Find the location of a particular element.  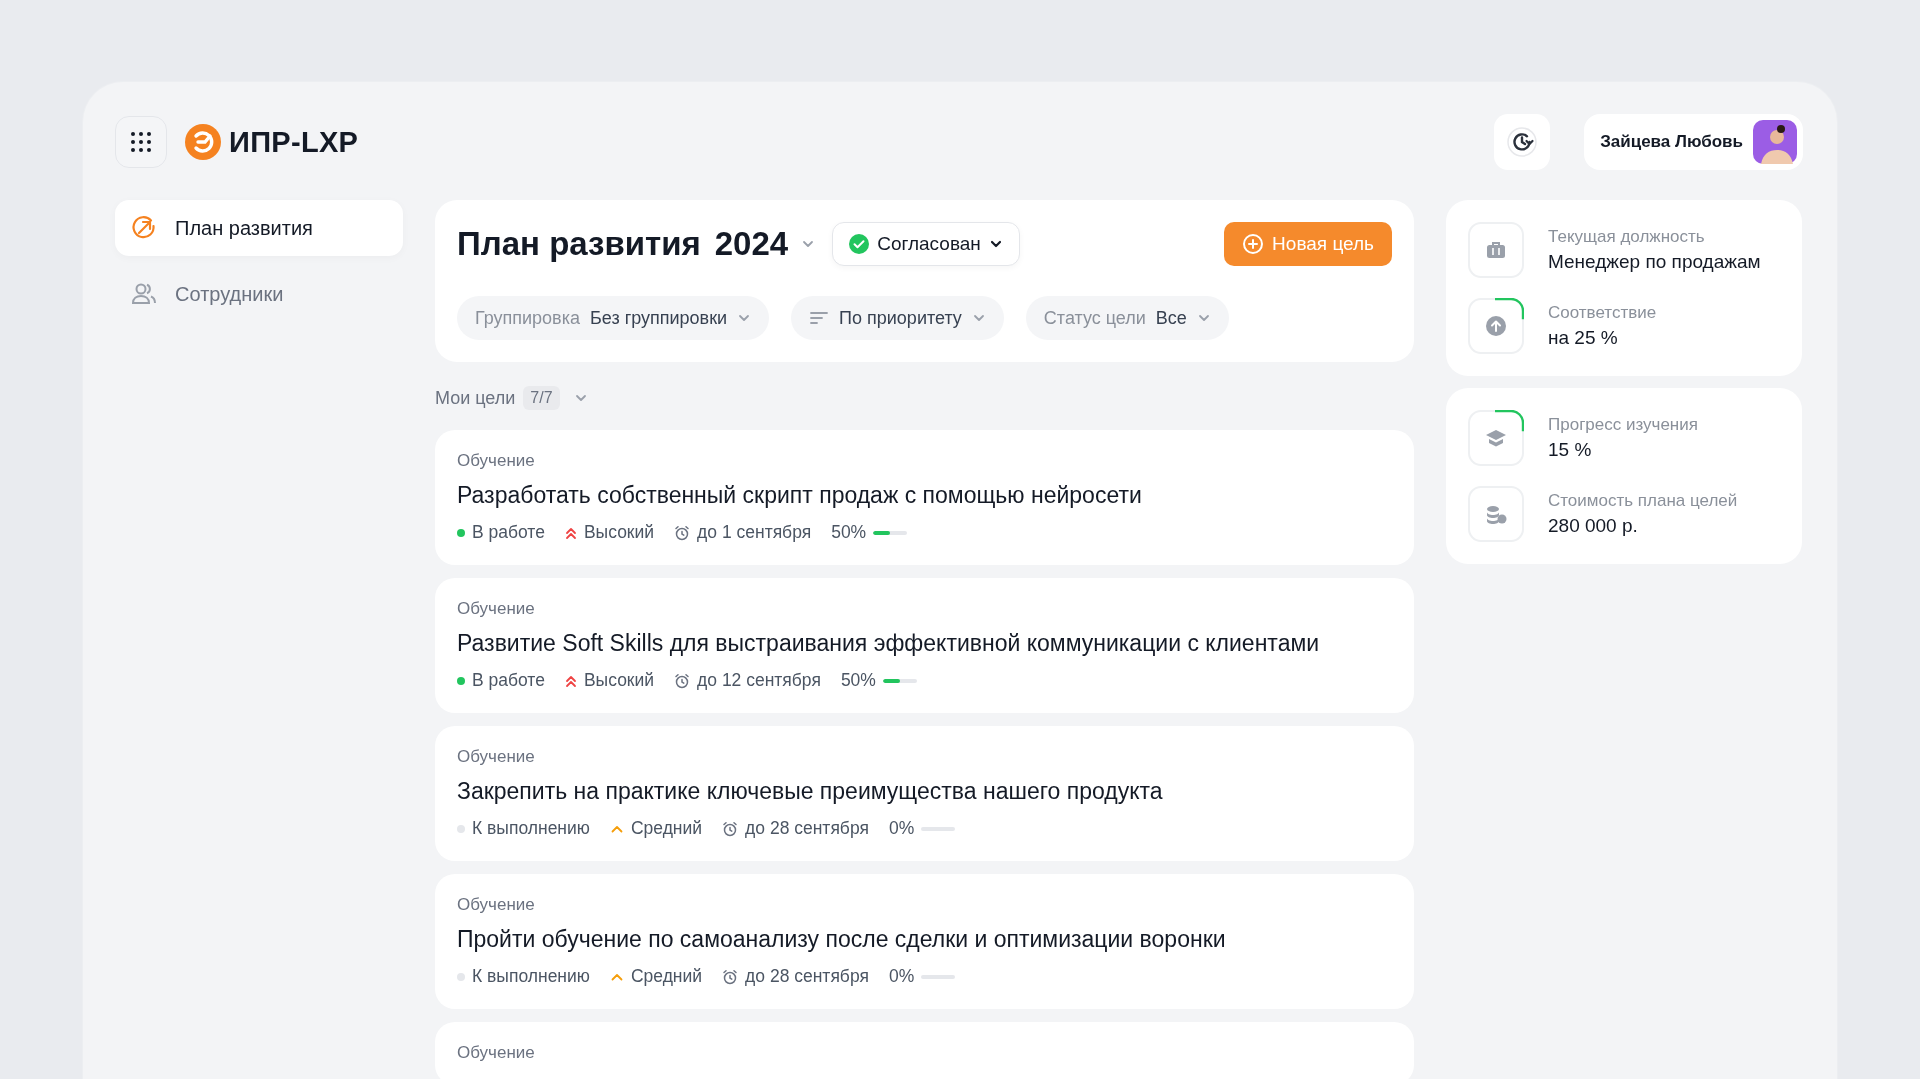

grid-dots-icon is located at coordinates (141, 142).